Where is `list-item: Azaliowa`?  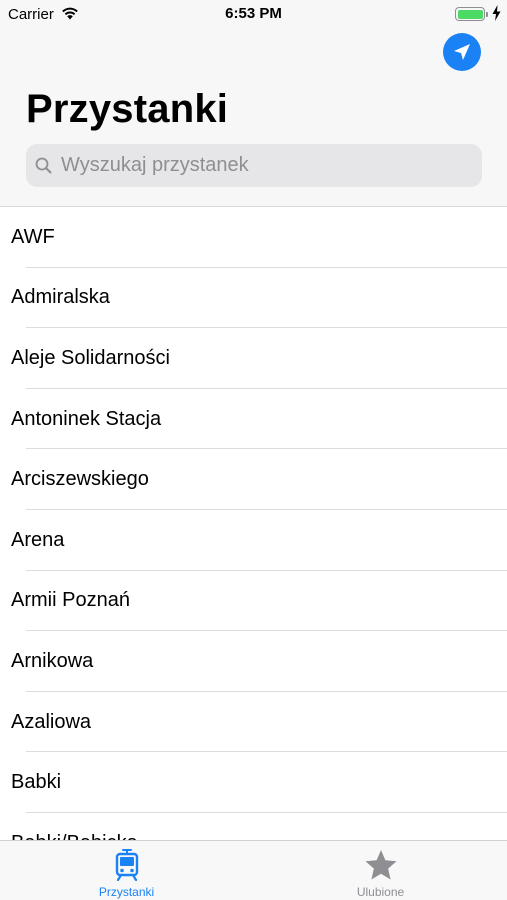
list-item: Azaliowa is located at coordinates (253, 722).